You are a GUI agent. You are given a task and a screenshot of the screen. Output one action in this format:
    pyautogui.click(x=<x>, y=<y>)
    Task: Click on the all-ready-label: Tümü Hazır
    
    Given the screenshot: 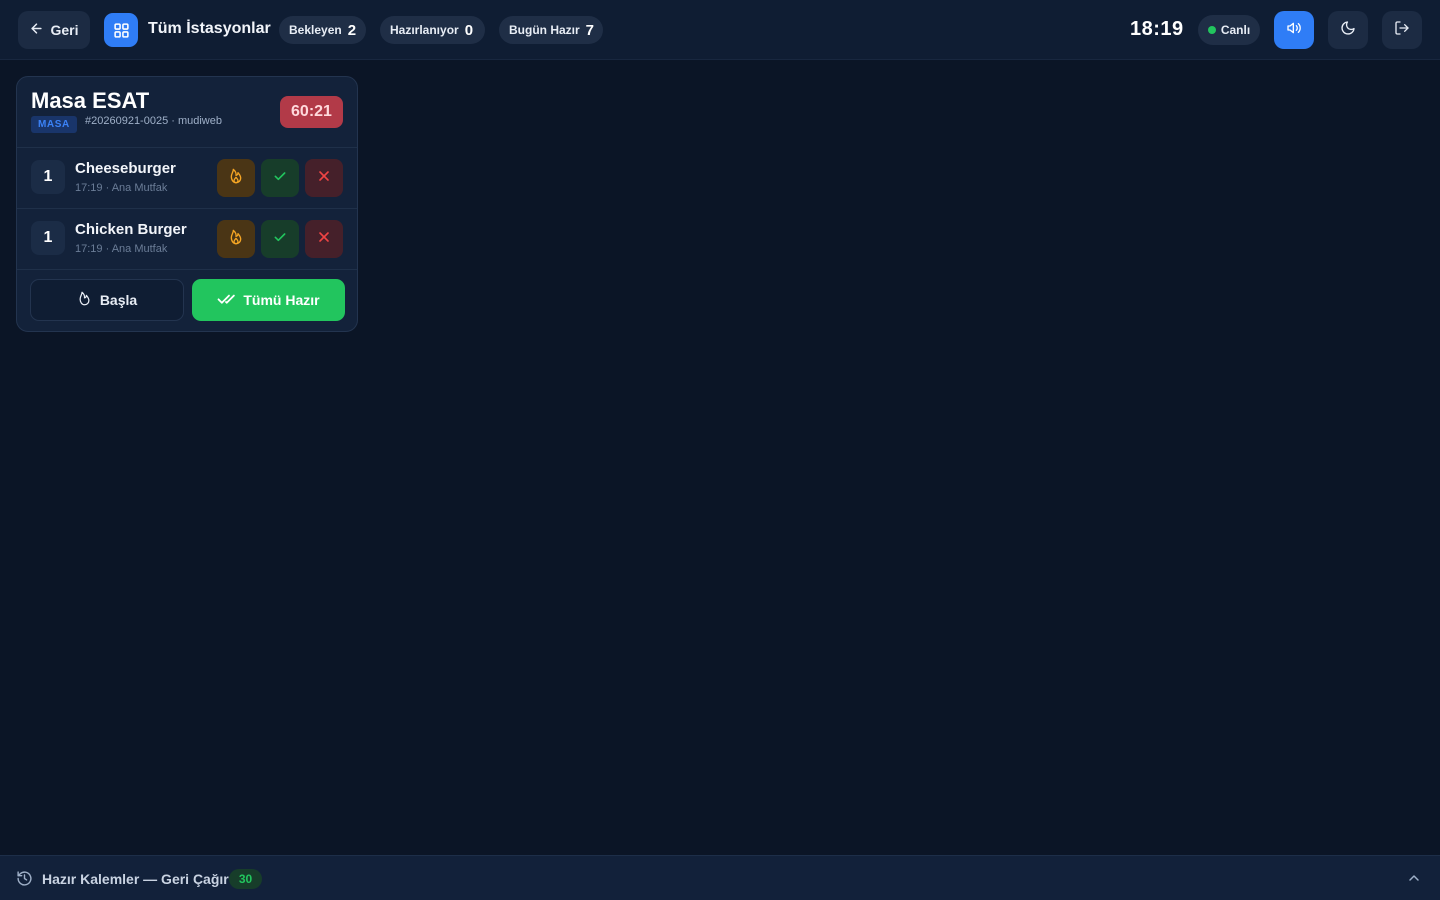 What is the action you would take?
    pyautogui.click(x=281, y=300)
    